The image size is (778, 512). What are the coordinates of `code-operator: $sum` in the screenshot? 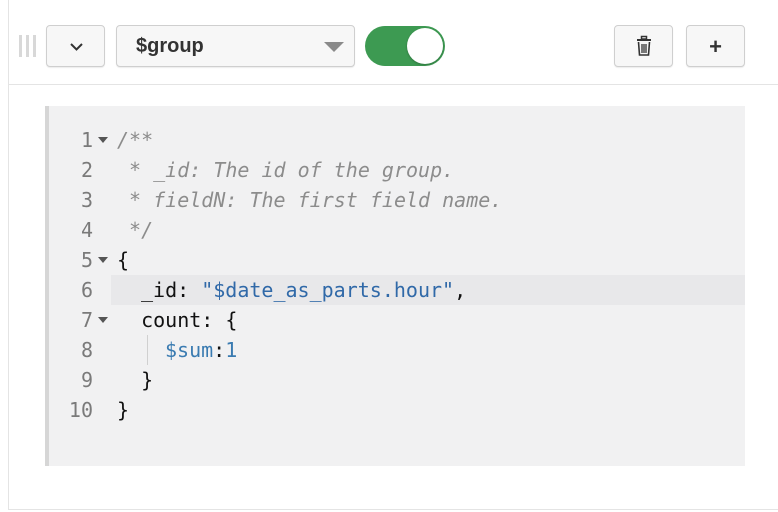 It's located at (189, 350).